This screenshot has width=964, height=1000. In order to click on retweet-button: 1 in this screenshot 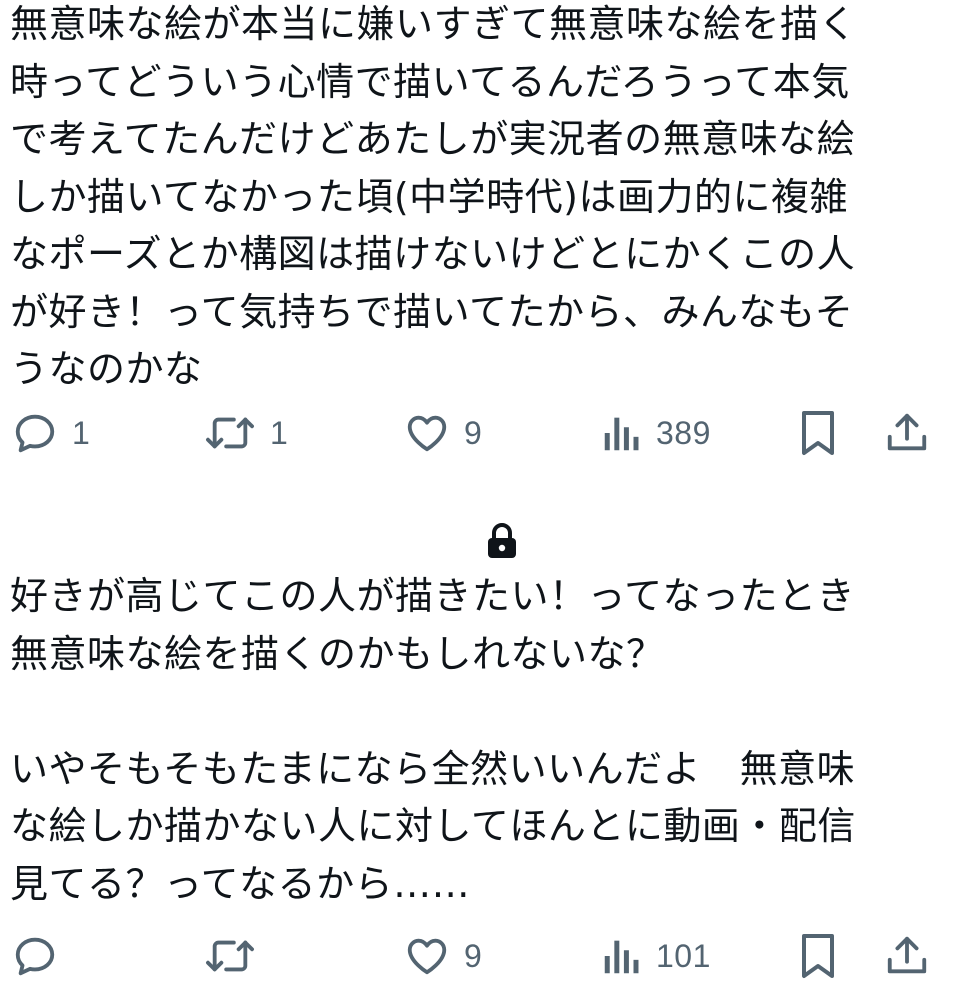, I will do `click(246, 433)`.